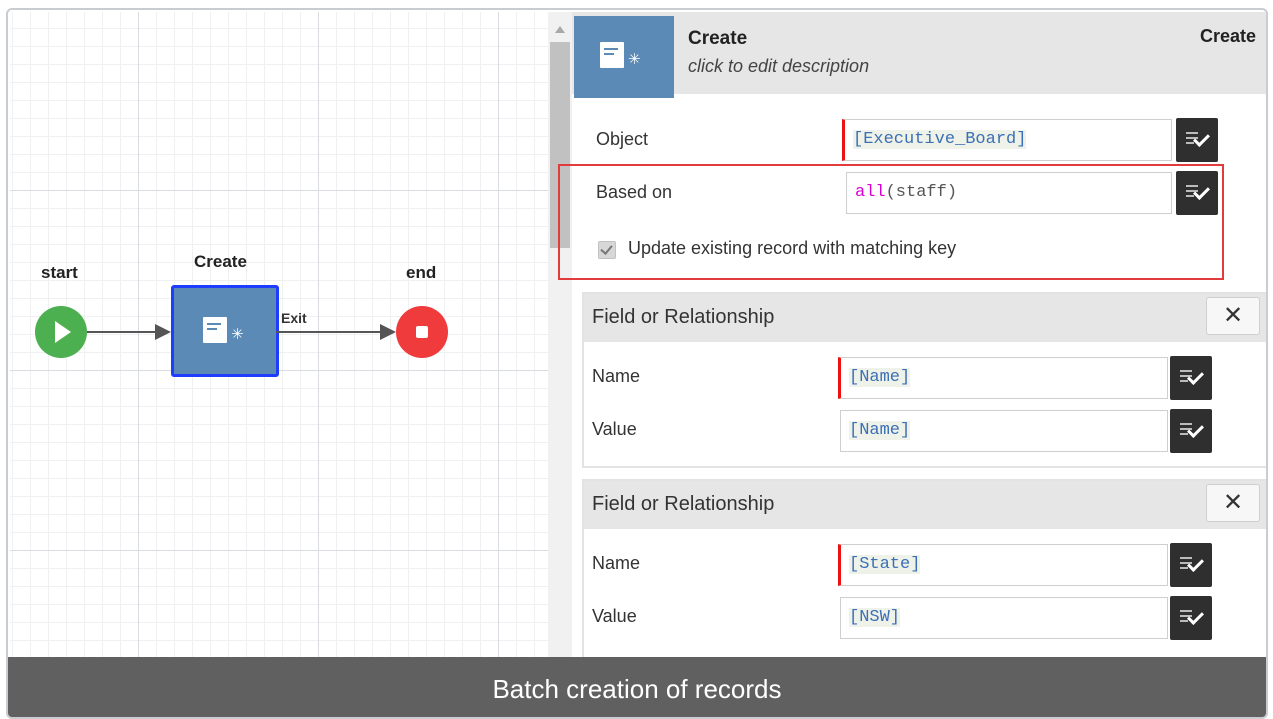 The height and width of the screenshot is (719, 1273). I want to click on panel-title: Create, so click(718, 38).